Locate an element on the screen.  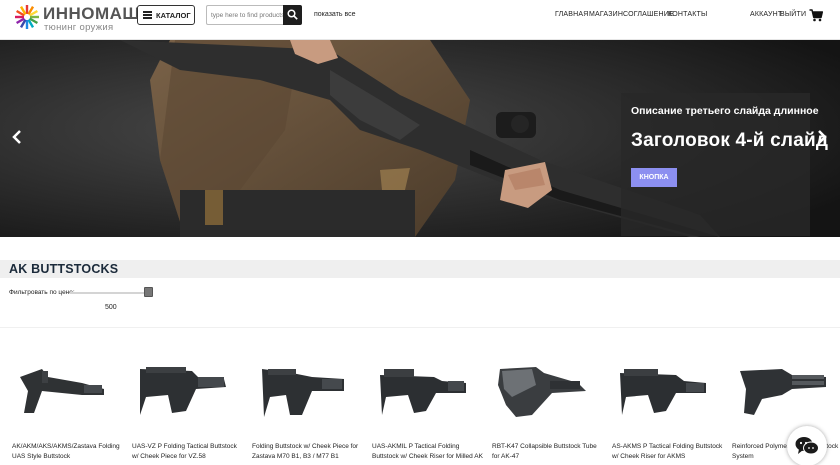
search-icon is located at coordinates (292, 14).